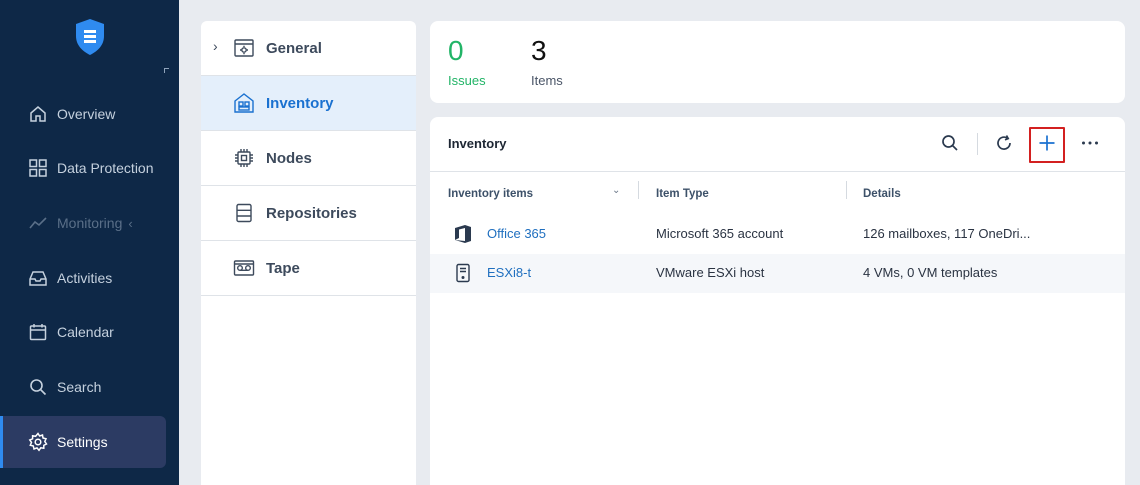 The image size is (1140, 485). Describe the element at coordinates (300, 103) in the screenshot. I see `submenu-label: Inventory` at that location.